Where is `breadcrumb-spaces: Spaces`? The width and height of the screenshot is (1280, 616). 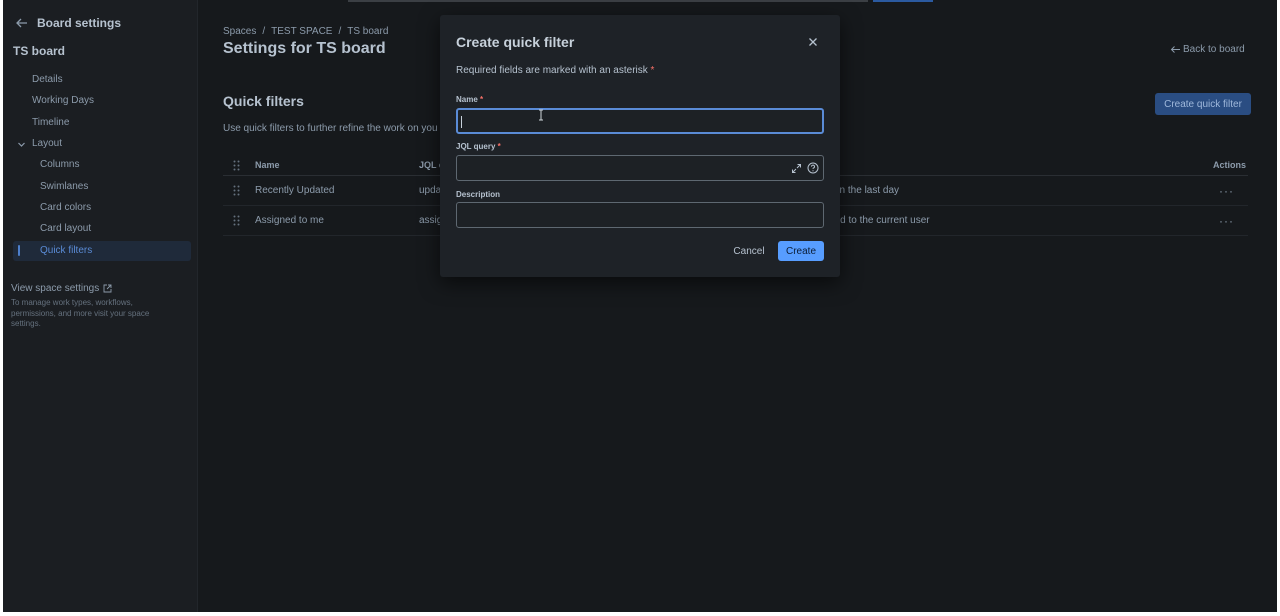 breadcrumb-spaces: Spaces is located at coordinates (239, 31).